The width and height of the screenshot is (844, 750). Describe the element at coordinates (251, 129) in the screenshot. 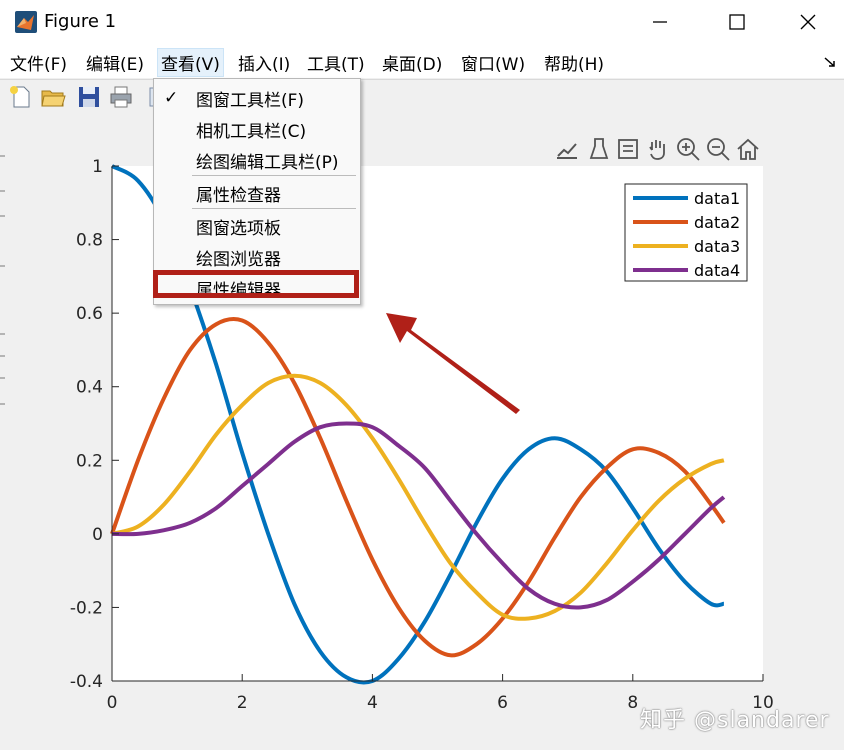

I see `menu-item-camera-toolbar: 相机工具栏(C)` at that location.